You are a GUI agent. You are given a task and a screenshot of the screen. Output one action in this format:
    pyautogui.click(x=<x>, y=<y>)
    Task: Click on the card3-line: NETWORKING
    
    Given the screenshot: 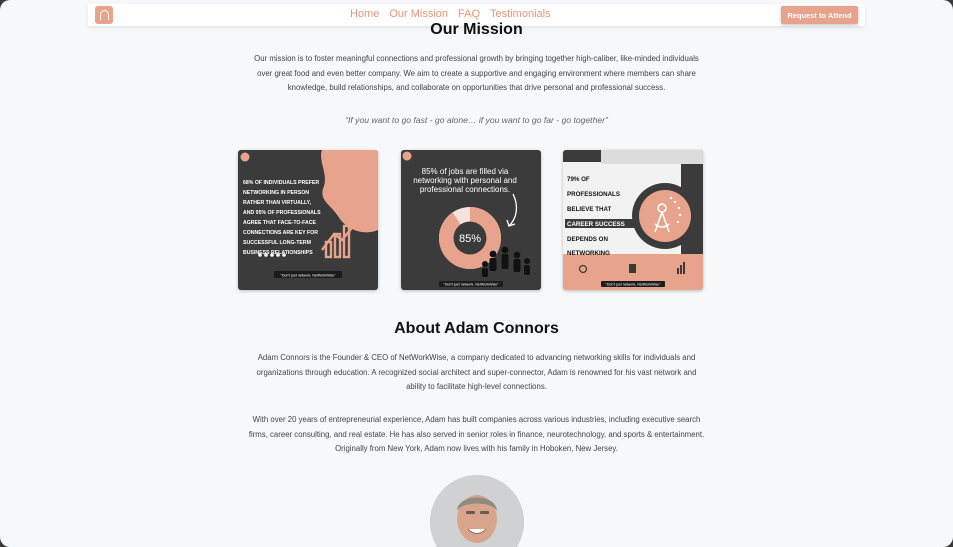 What is the action you would take?
    pyautogui.click(x=588, y=253)
    